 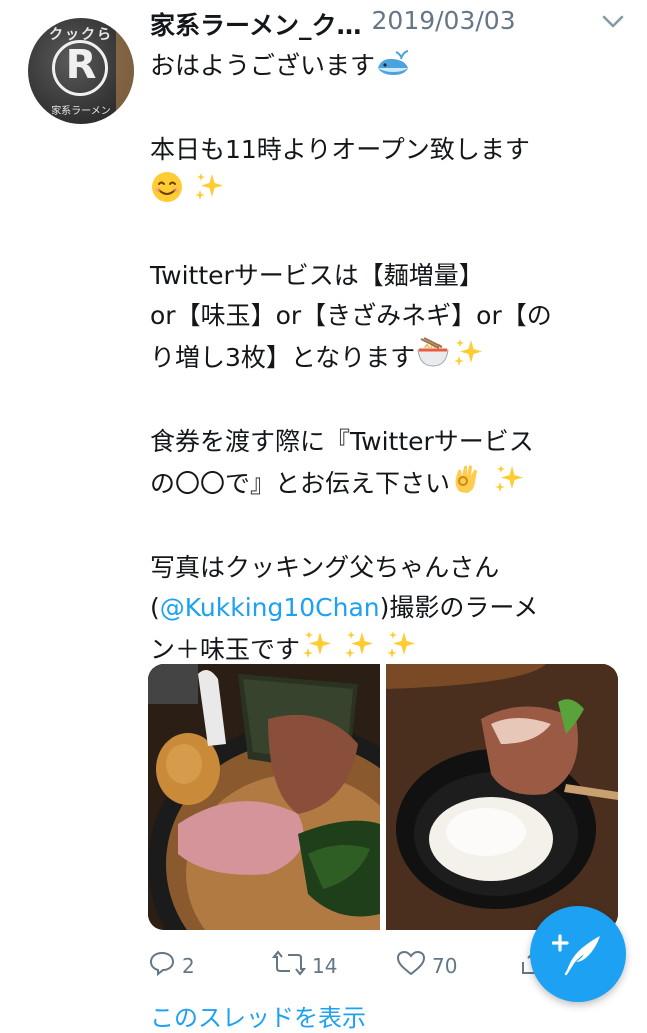 I want to click on ramen-emoji, so click(x=433, y=359).